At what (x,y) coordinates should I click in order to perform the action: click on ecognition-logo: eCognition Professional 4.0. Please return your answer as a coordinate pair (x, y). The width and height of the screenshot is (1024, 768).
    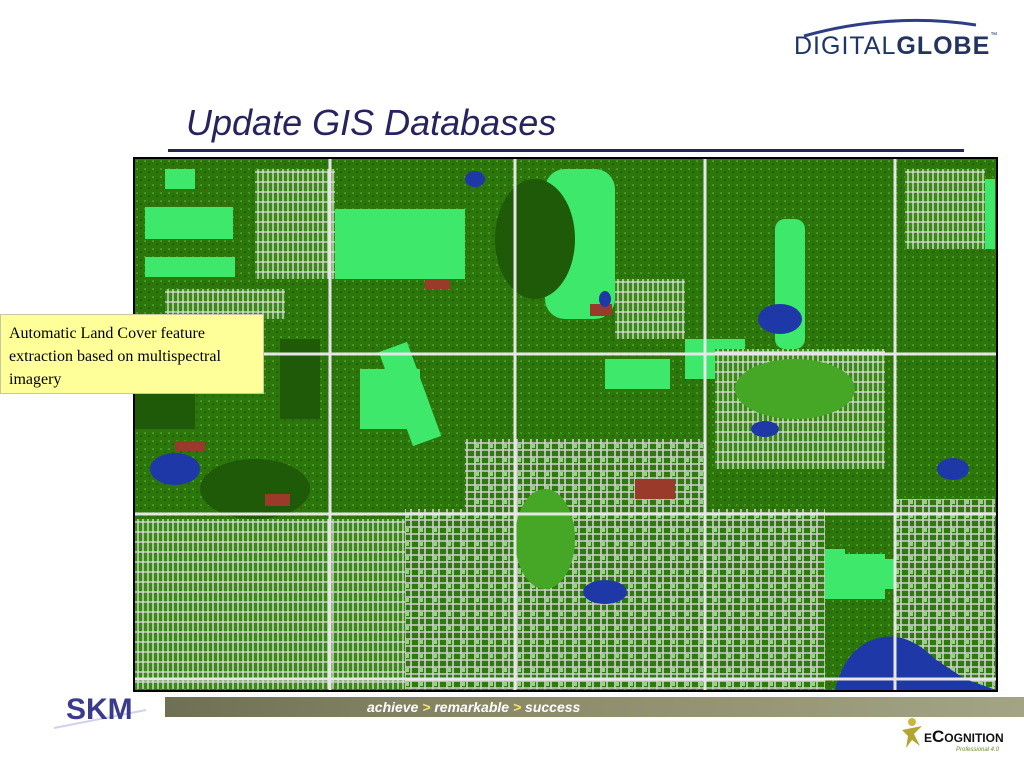
    Looking at the image, I should click on (958, 738).